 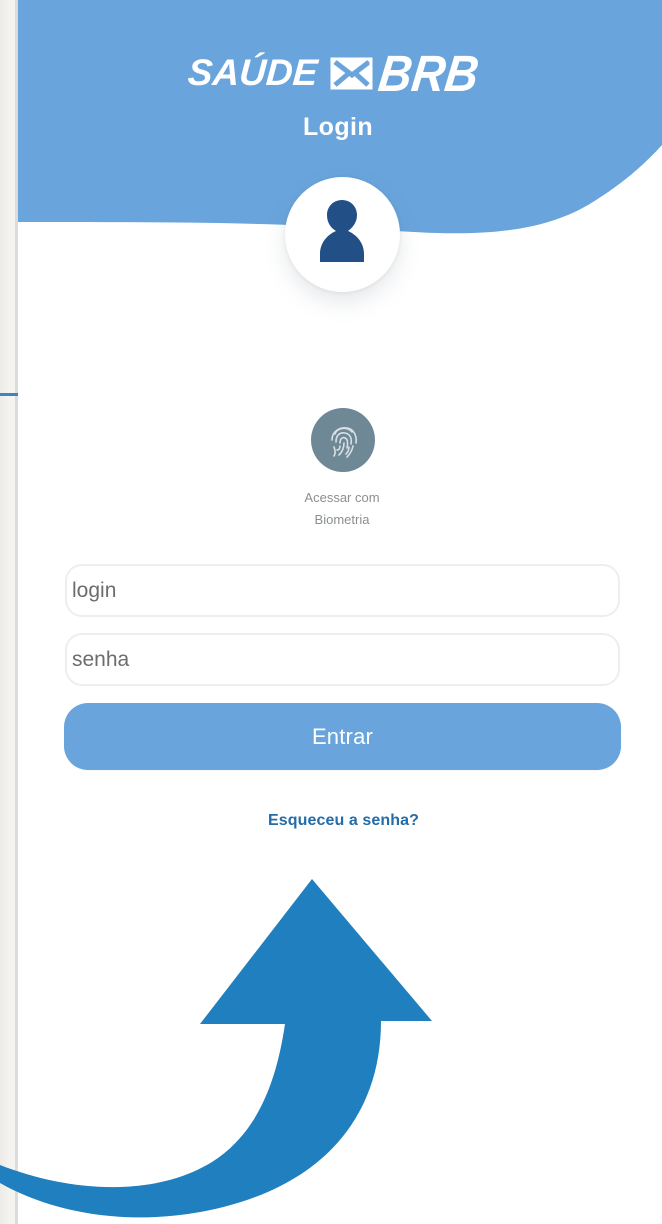 I want to click on left-blue-accent, so click(x=9, y=394).